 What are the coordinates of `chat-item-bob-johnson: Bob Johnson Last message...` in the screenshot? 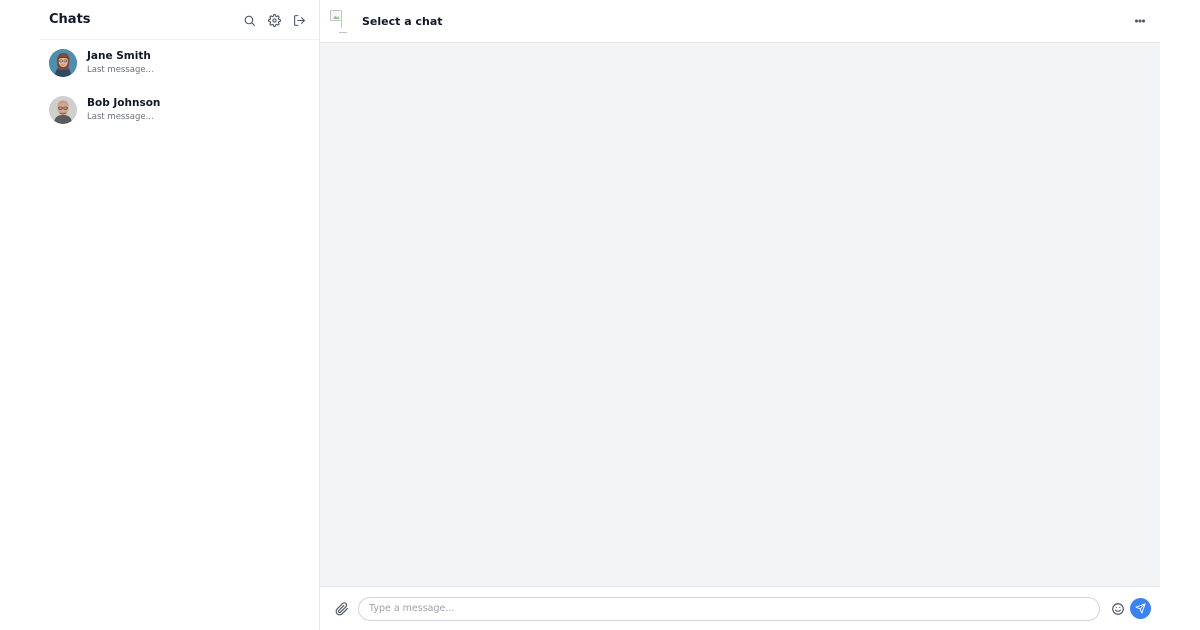 It's located at (179, 110).